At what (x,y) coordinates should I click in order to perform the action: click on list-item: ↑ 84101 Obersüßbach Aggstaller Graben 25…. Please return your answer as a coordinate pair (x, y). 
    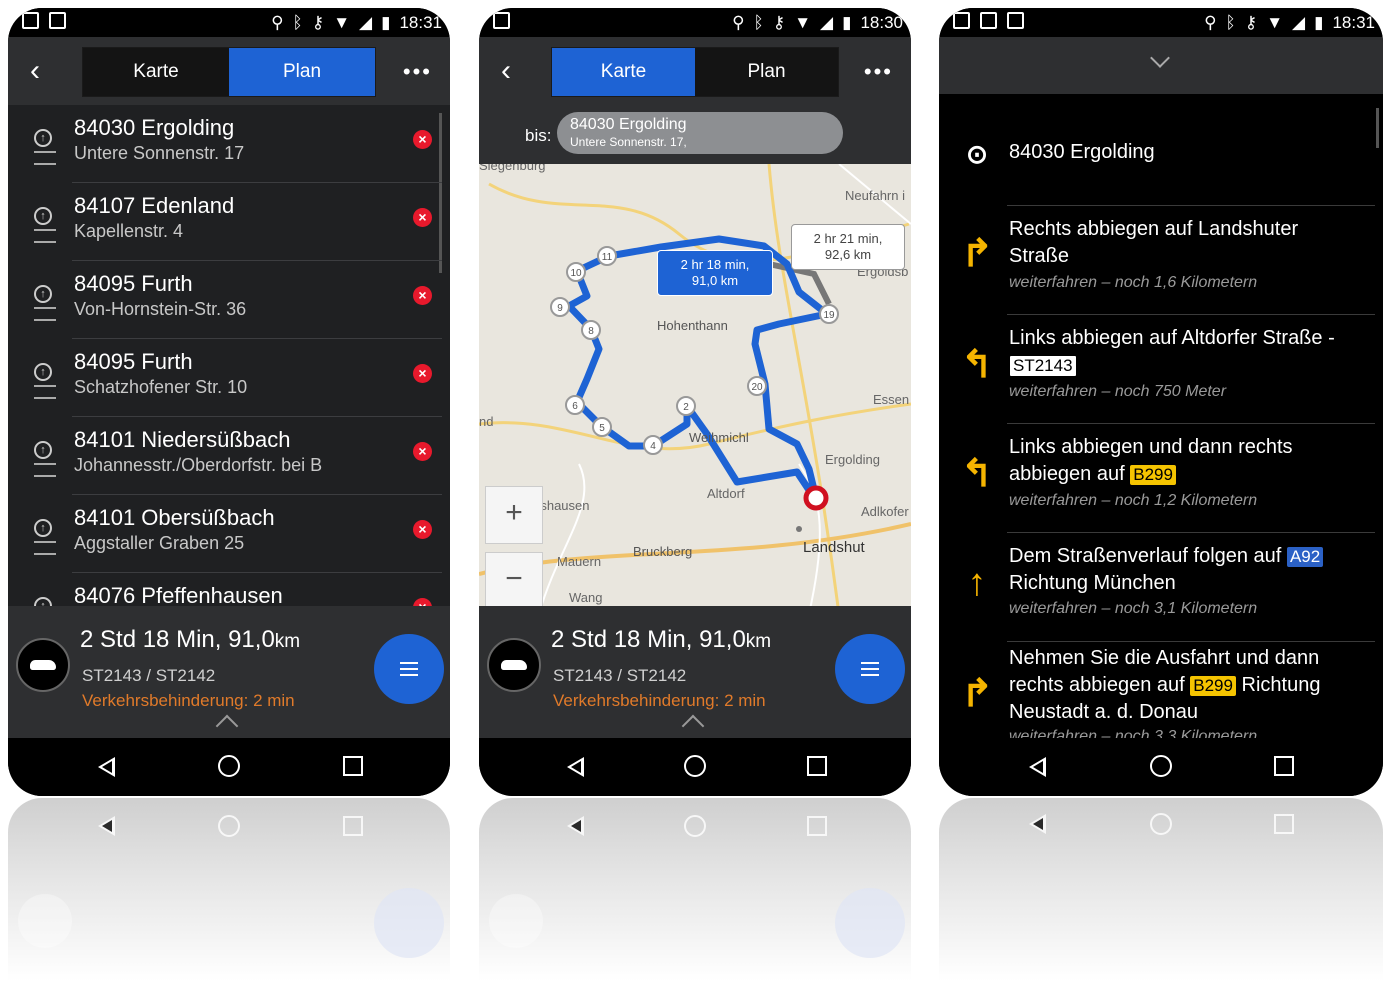
    Looking at the image, I should click on (229, 534).